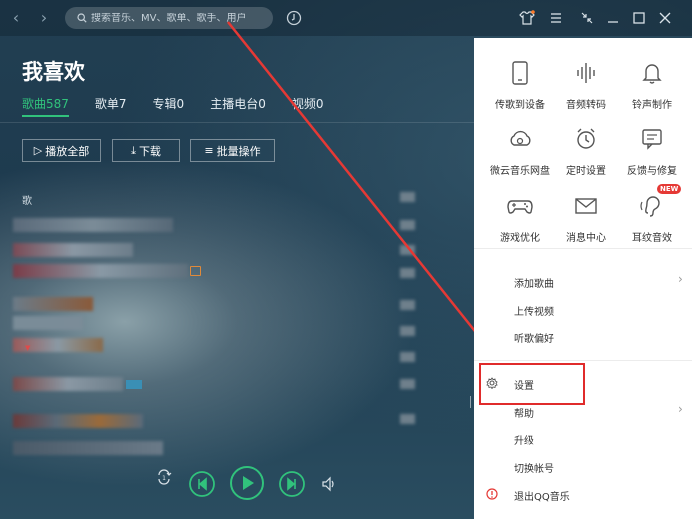  I want to click on menu-item-label: 耳纹音效, so click(652, 238).